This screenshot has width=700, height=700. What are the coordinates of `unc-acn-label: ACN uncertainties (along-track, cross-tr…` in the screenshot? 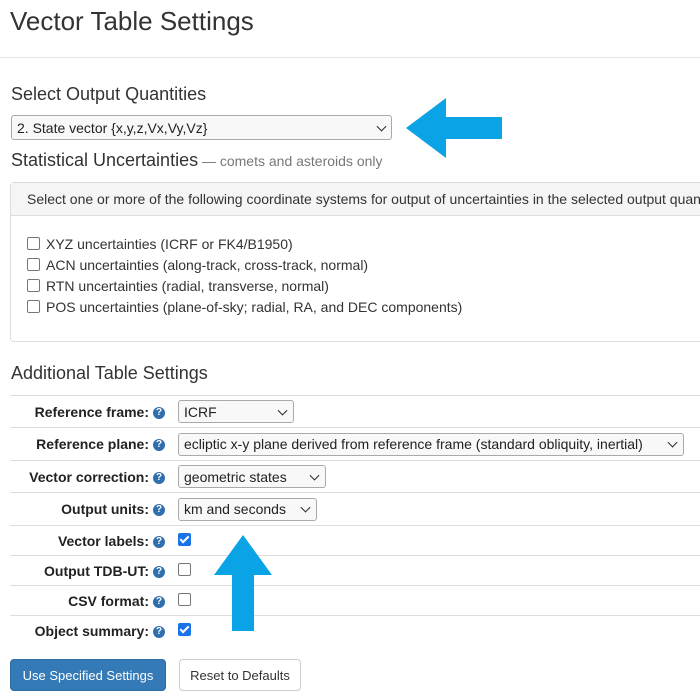 It's located at (207, 264).